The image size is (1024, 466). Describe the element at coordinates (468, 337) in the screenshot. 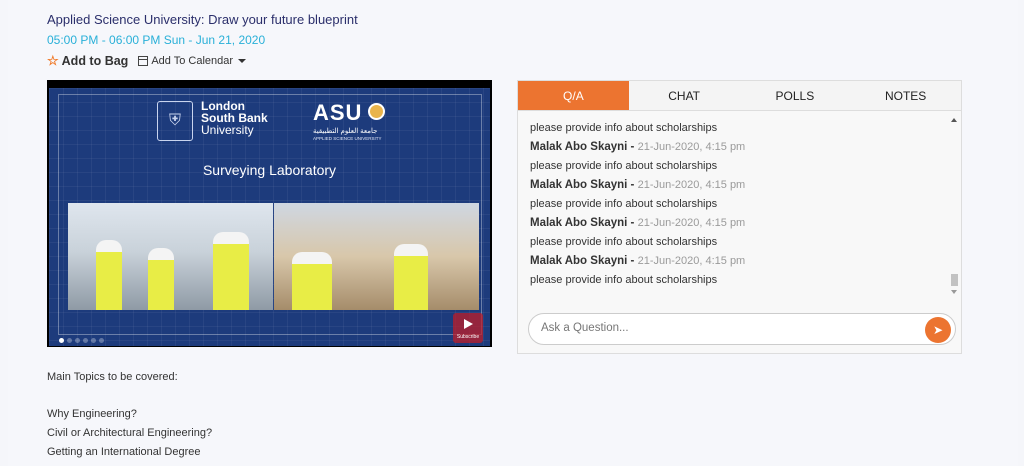

I see `subscribe-label: Subscribe` at that location.